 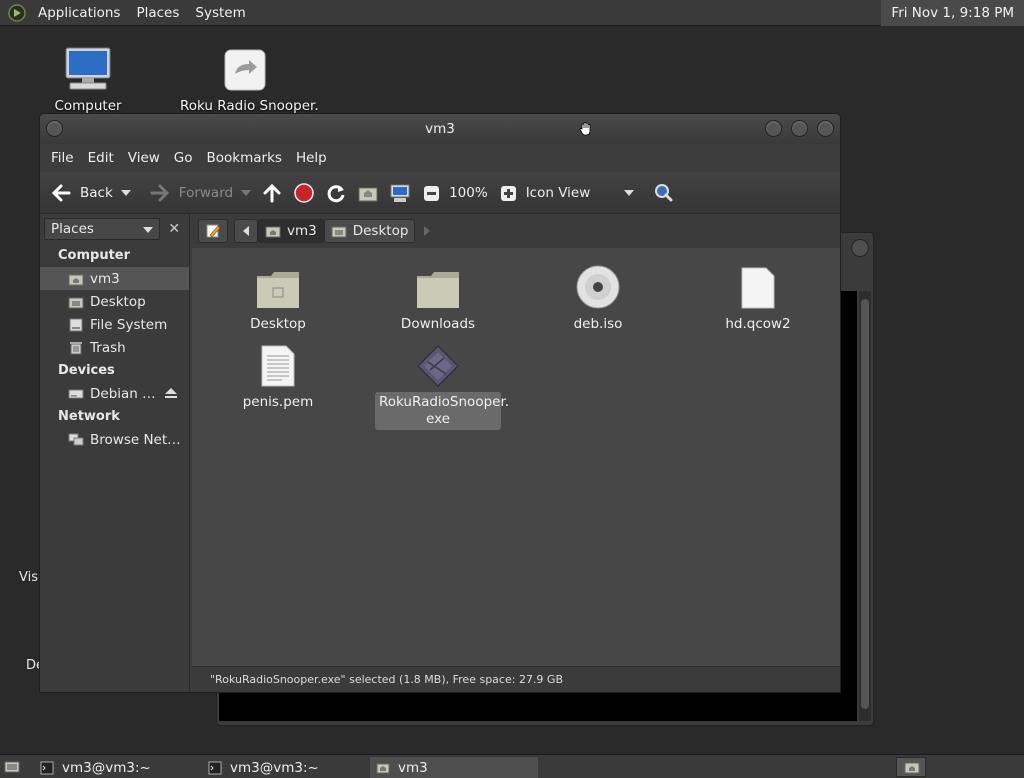 I want to click on path-segment-label: vm3, so click(x=302, y=231).